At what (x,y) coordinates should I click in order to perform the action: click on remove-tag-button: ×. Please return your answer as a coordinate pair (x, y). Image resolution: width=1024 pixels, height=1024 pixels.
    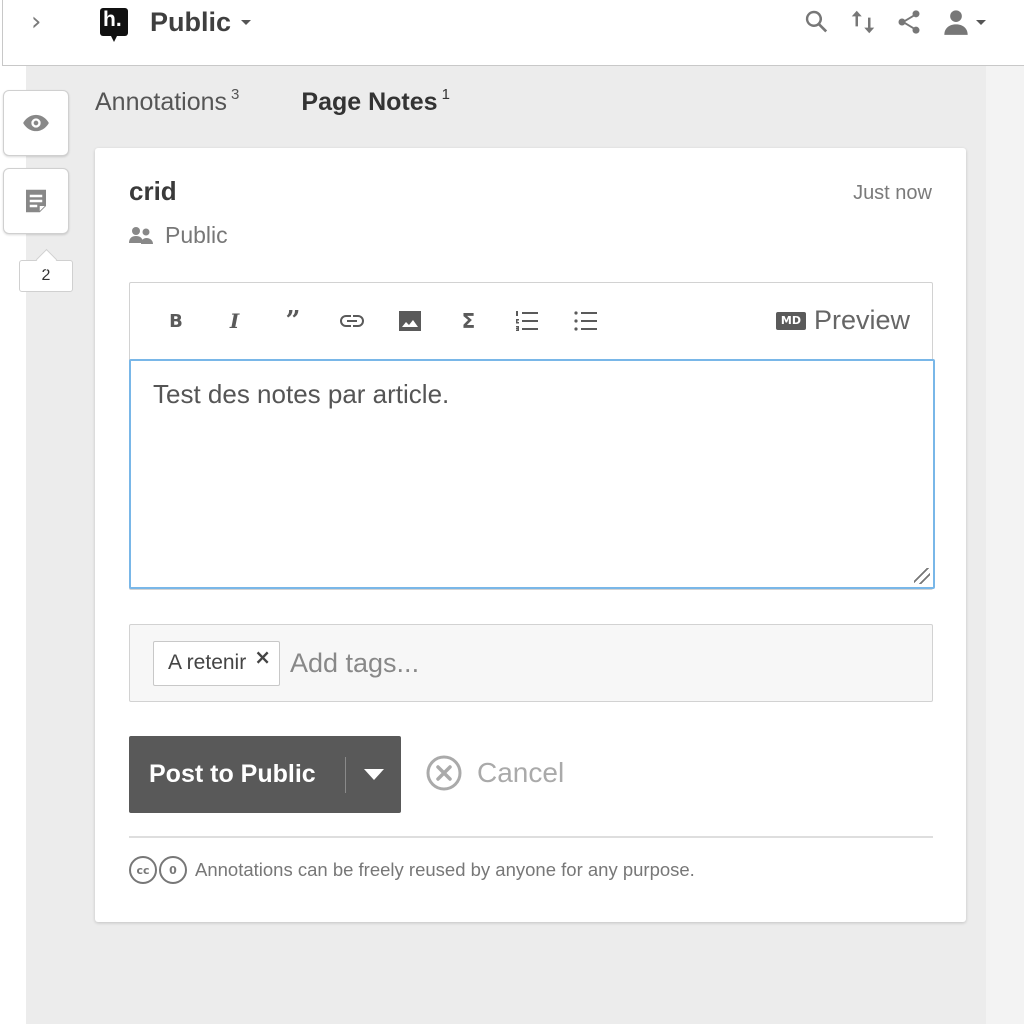
    Looking at the image, I should click on (262, 657).